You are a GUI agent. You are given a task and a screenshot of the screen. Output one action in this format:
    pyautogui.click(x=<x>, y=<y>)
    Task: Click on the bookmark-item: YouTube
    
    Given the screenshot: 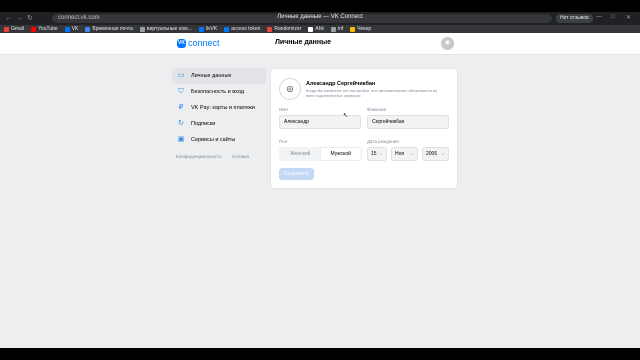 What is the action you would take?
    pyautogui.click(x=44, y=29)
    